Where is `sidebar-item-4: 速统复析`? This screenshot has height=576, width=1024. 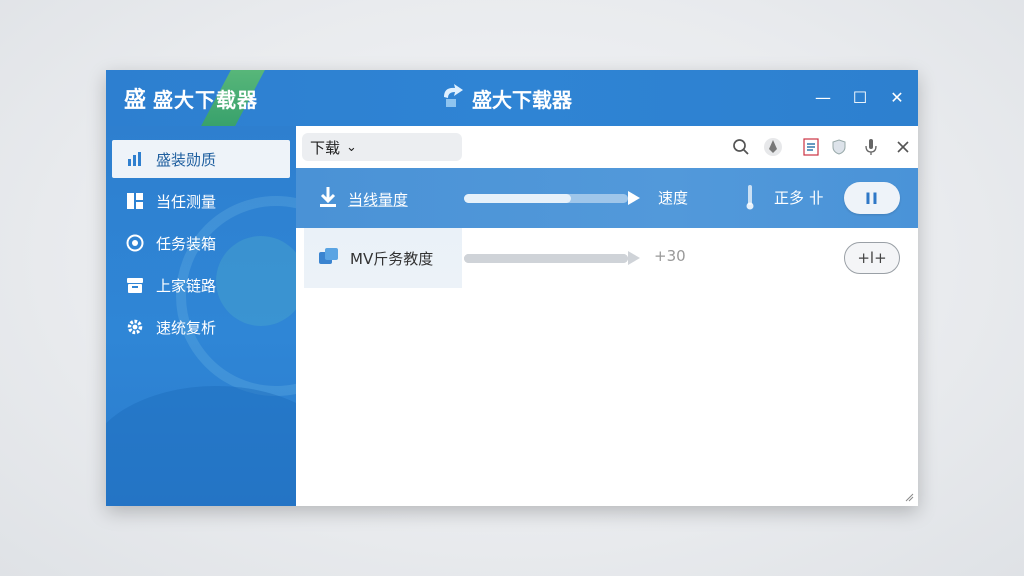
sidebar-item-4: 速统复析 is located at coordinates (201, 327).